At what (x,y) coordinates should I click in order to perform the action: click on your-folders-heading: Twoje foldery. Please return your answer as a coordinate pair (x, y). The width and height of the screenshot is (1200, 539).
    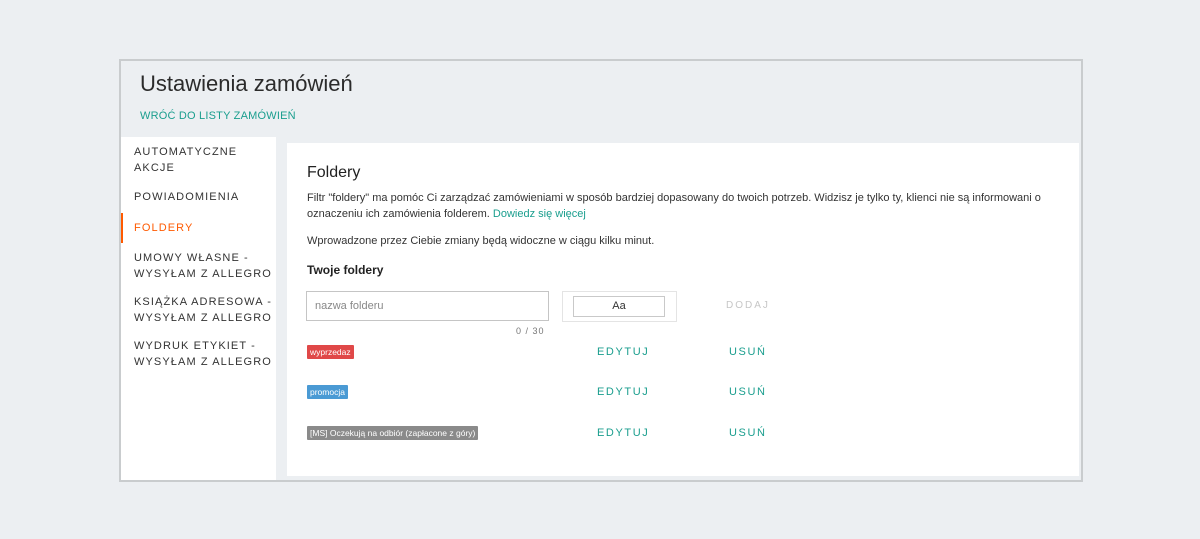
    Looking at the image, I should click on (345, 270).